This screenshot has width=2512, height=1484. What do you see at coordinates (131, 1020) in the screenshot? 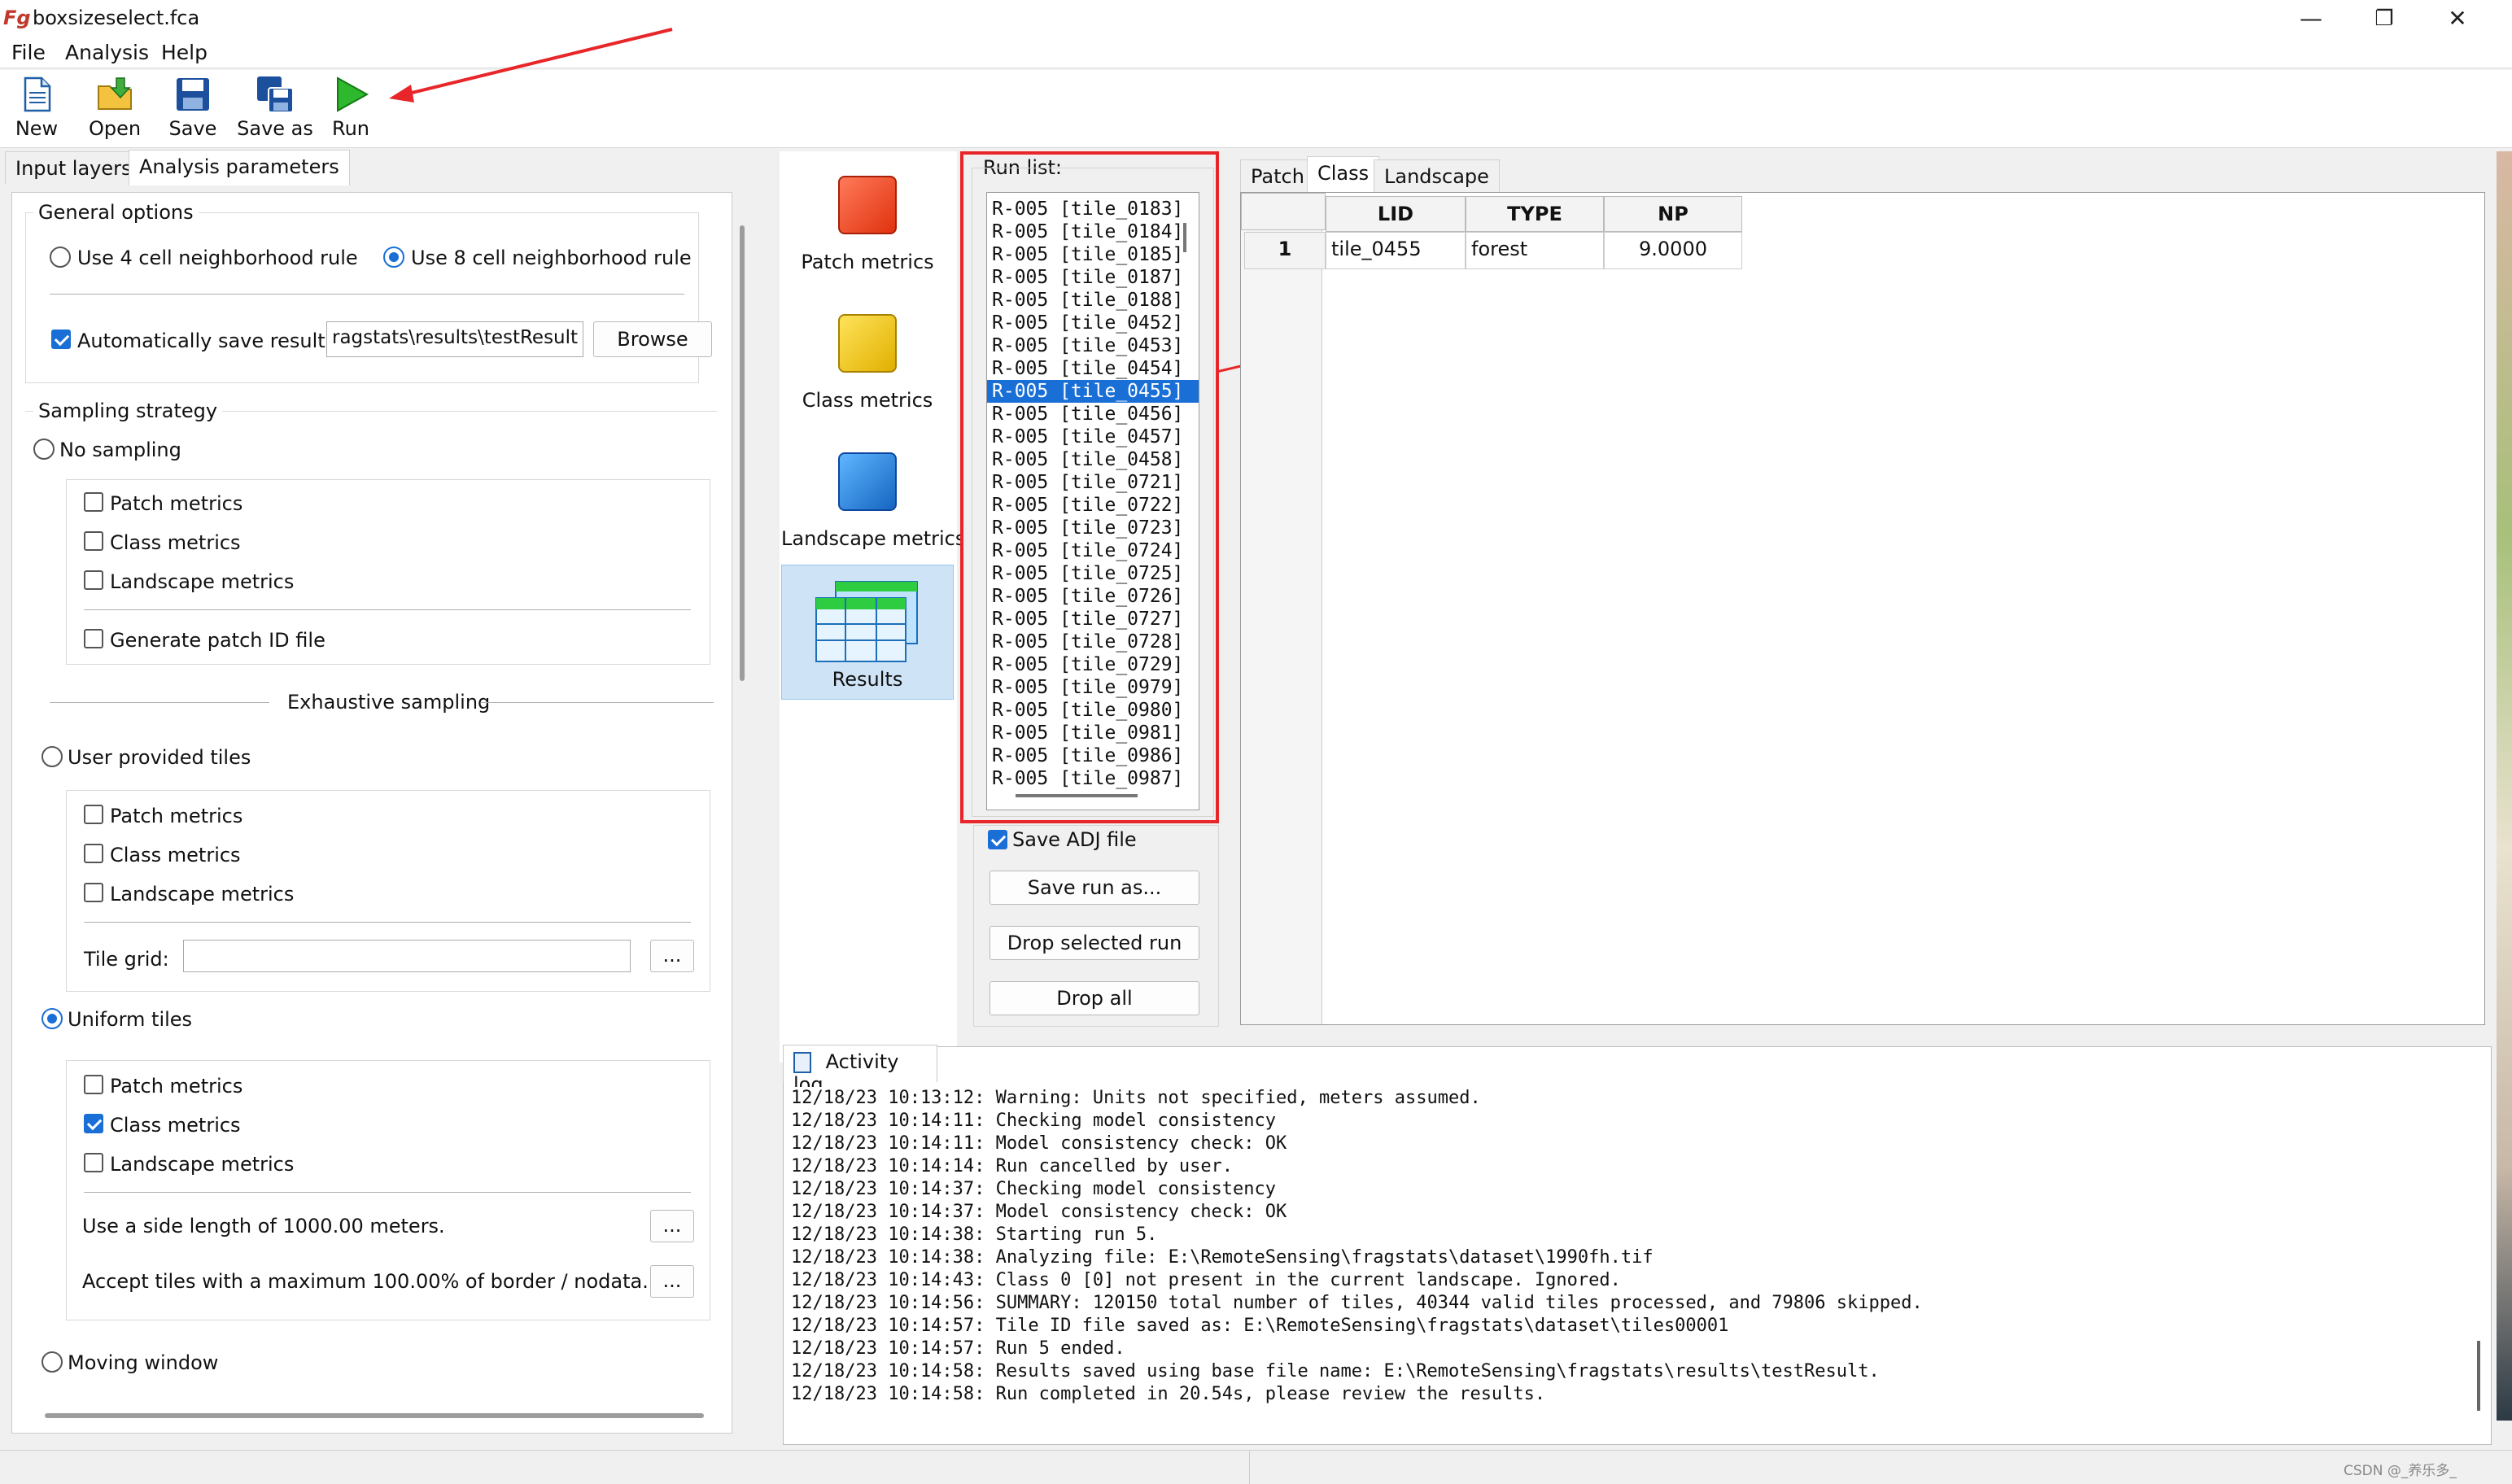
I see `uniform-tiles-label: Uniform tiles` at bounding box center [131, 1020].